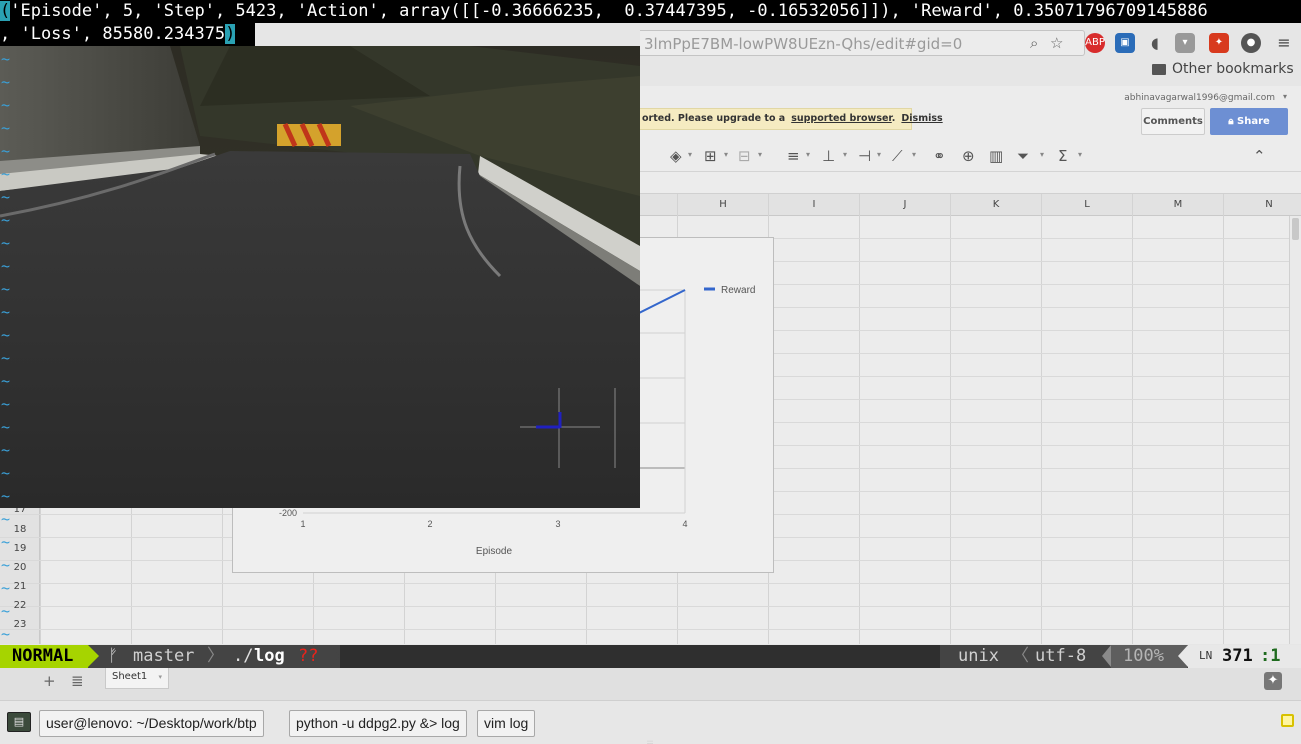  What do you see at coordinates (494, 401) in the screenshot?
I see `chart-gridlines` at bounding box center [494, 401].